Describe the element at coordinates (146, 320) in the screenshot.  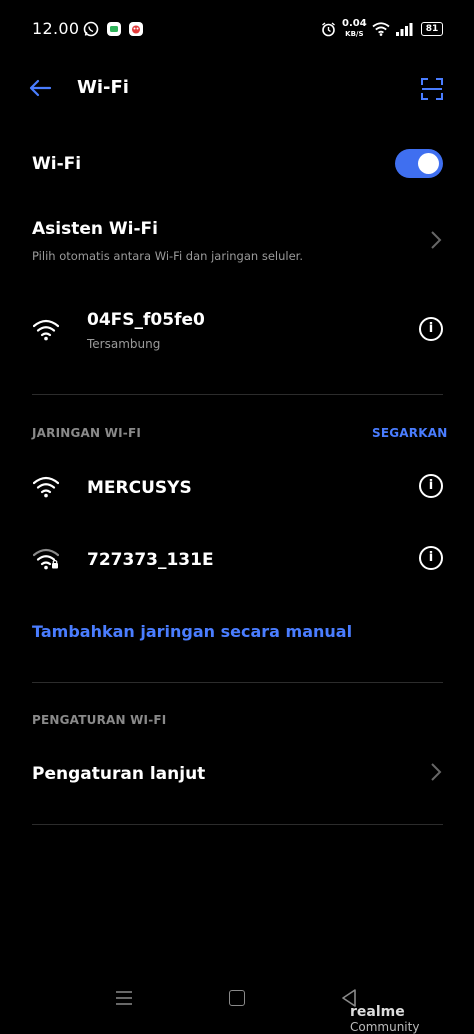
I see `connected-ssid: 04FS_f05fe0` at that location.